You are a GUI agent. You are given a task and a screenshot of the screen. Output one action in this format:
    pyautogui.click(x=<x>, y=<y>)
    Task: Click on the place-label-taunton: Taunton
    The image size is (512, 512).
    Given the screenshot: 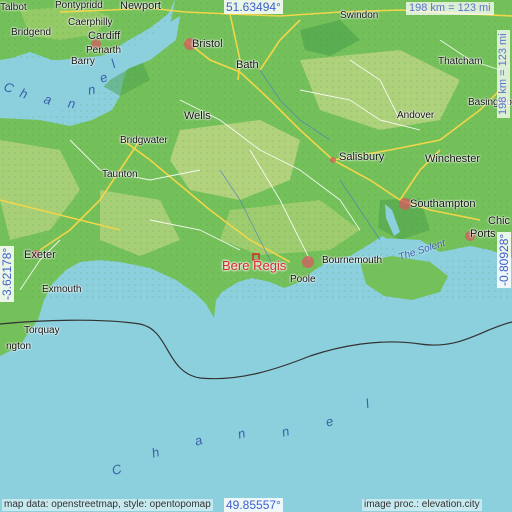 What is the action you would take?
    pyautogui.click(x=120, y=174)
    